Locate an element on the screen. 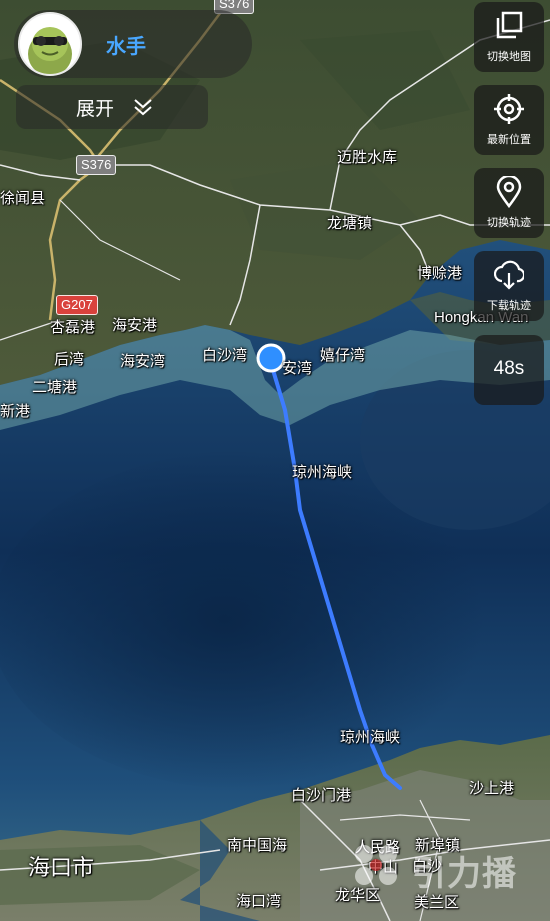 The width and height of the screenshot is (550, 921). download-track-button: 下载轨迹 is located at coordinates (509, 286).